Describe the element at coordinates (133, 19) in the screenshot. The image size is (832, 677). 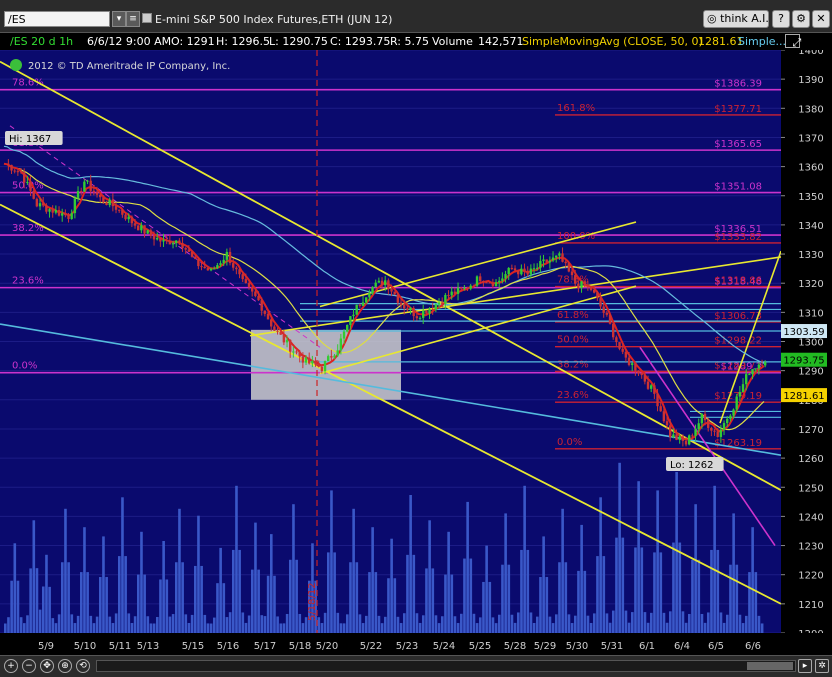
I see `symbol-menu-button: ≡` at that location.